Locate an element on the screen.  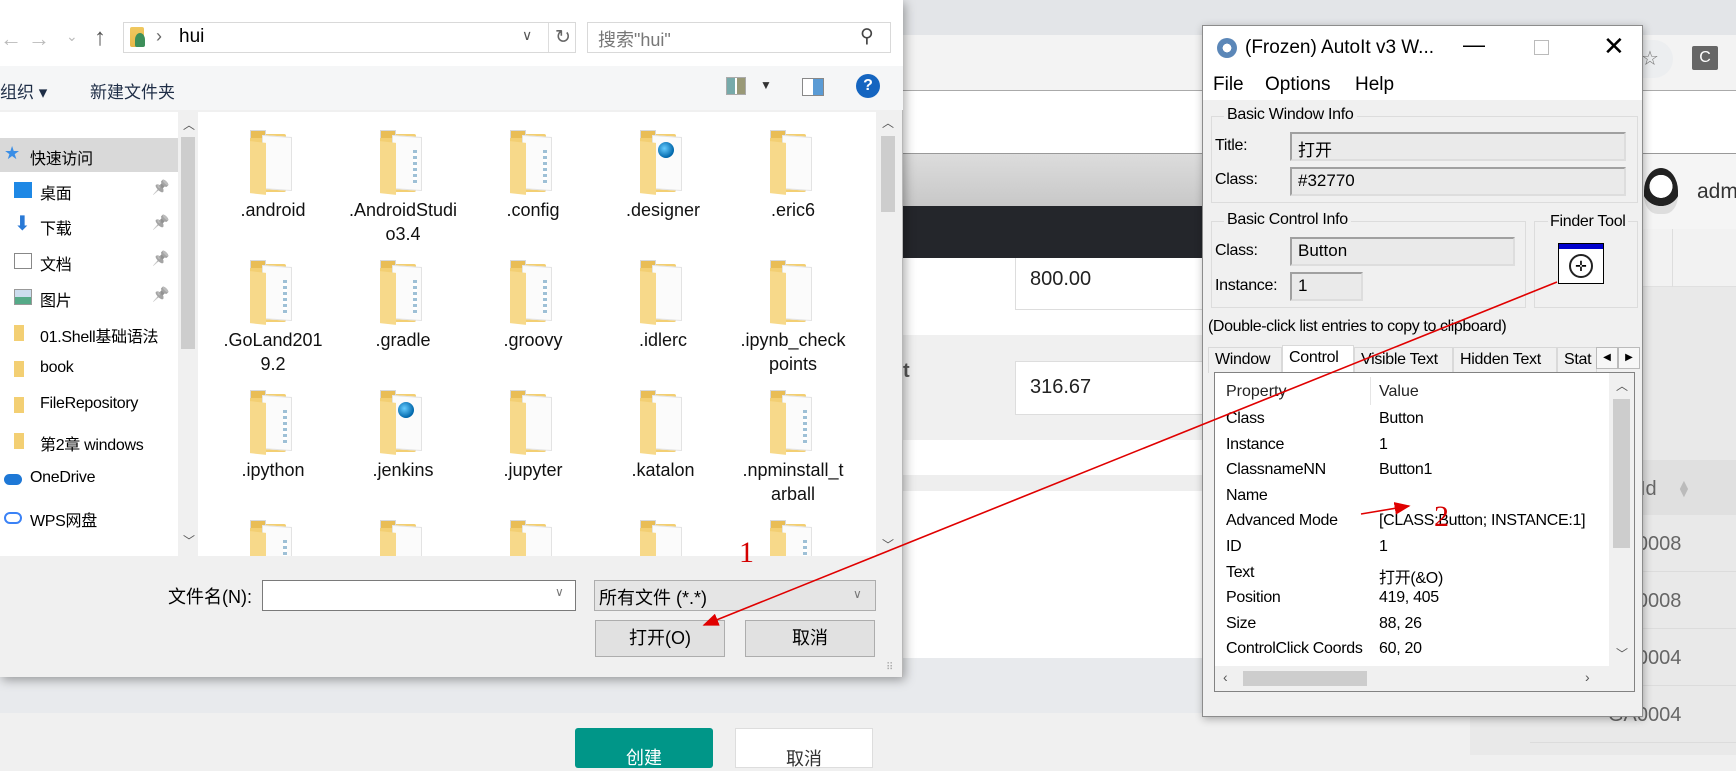
annotation-label-2: 2 is located at coordinates (1441, 516).